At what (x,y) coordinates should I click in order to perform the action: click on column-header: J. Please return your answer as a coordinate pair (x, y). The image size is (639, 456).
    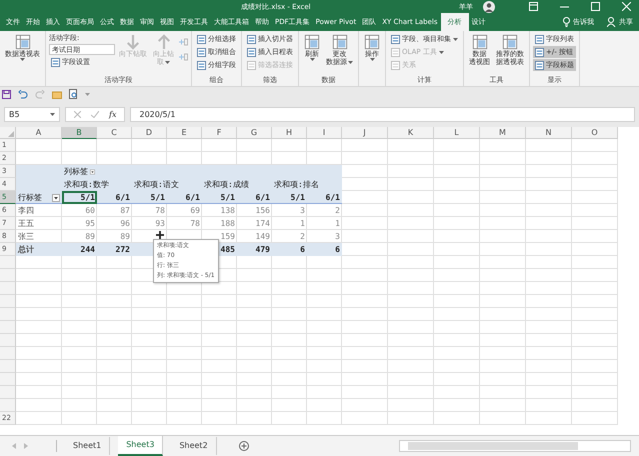
    Looking at the image, I should click on (365, 133).